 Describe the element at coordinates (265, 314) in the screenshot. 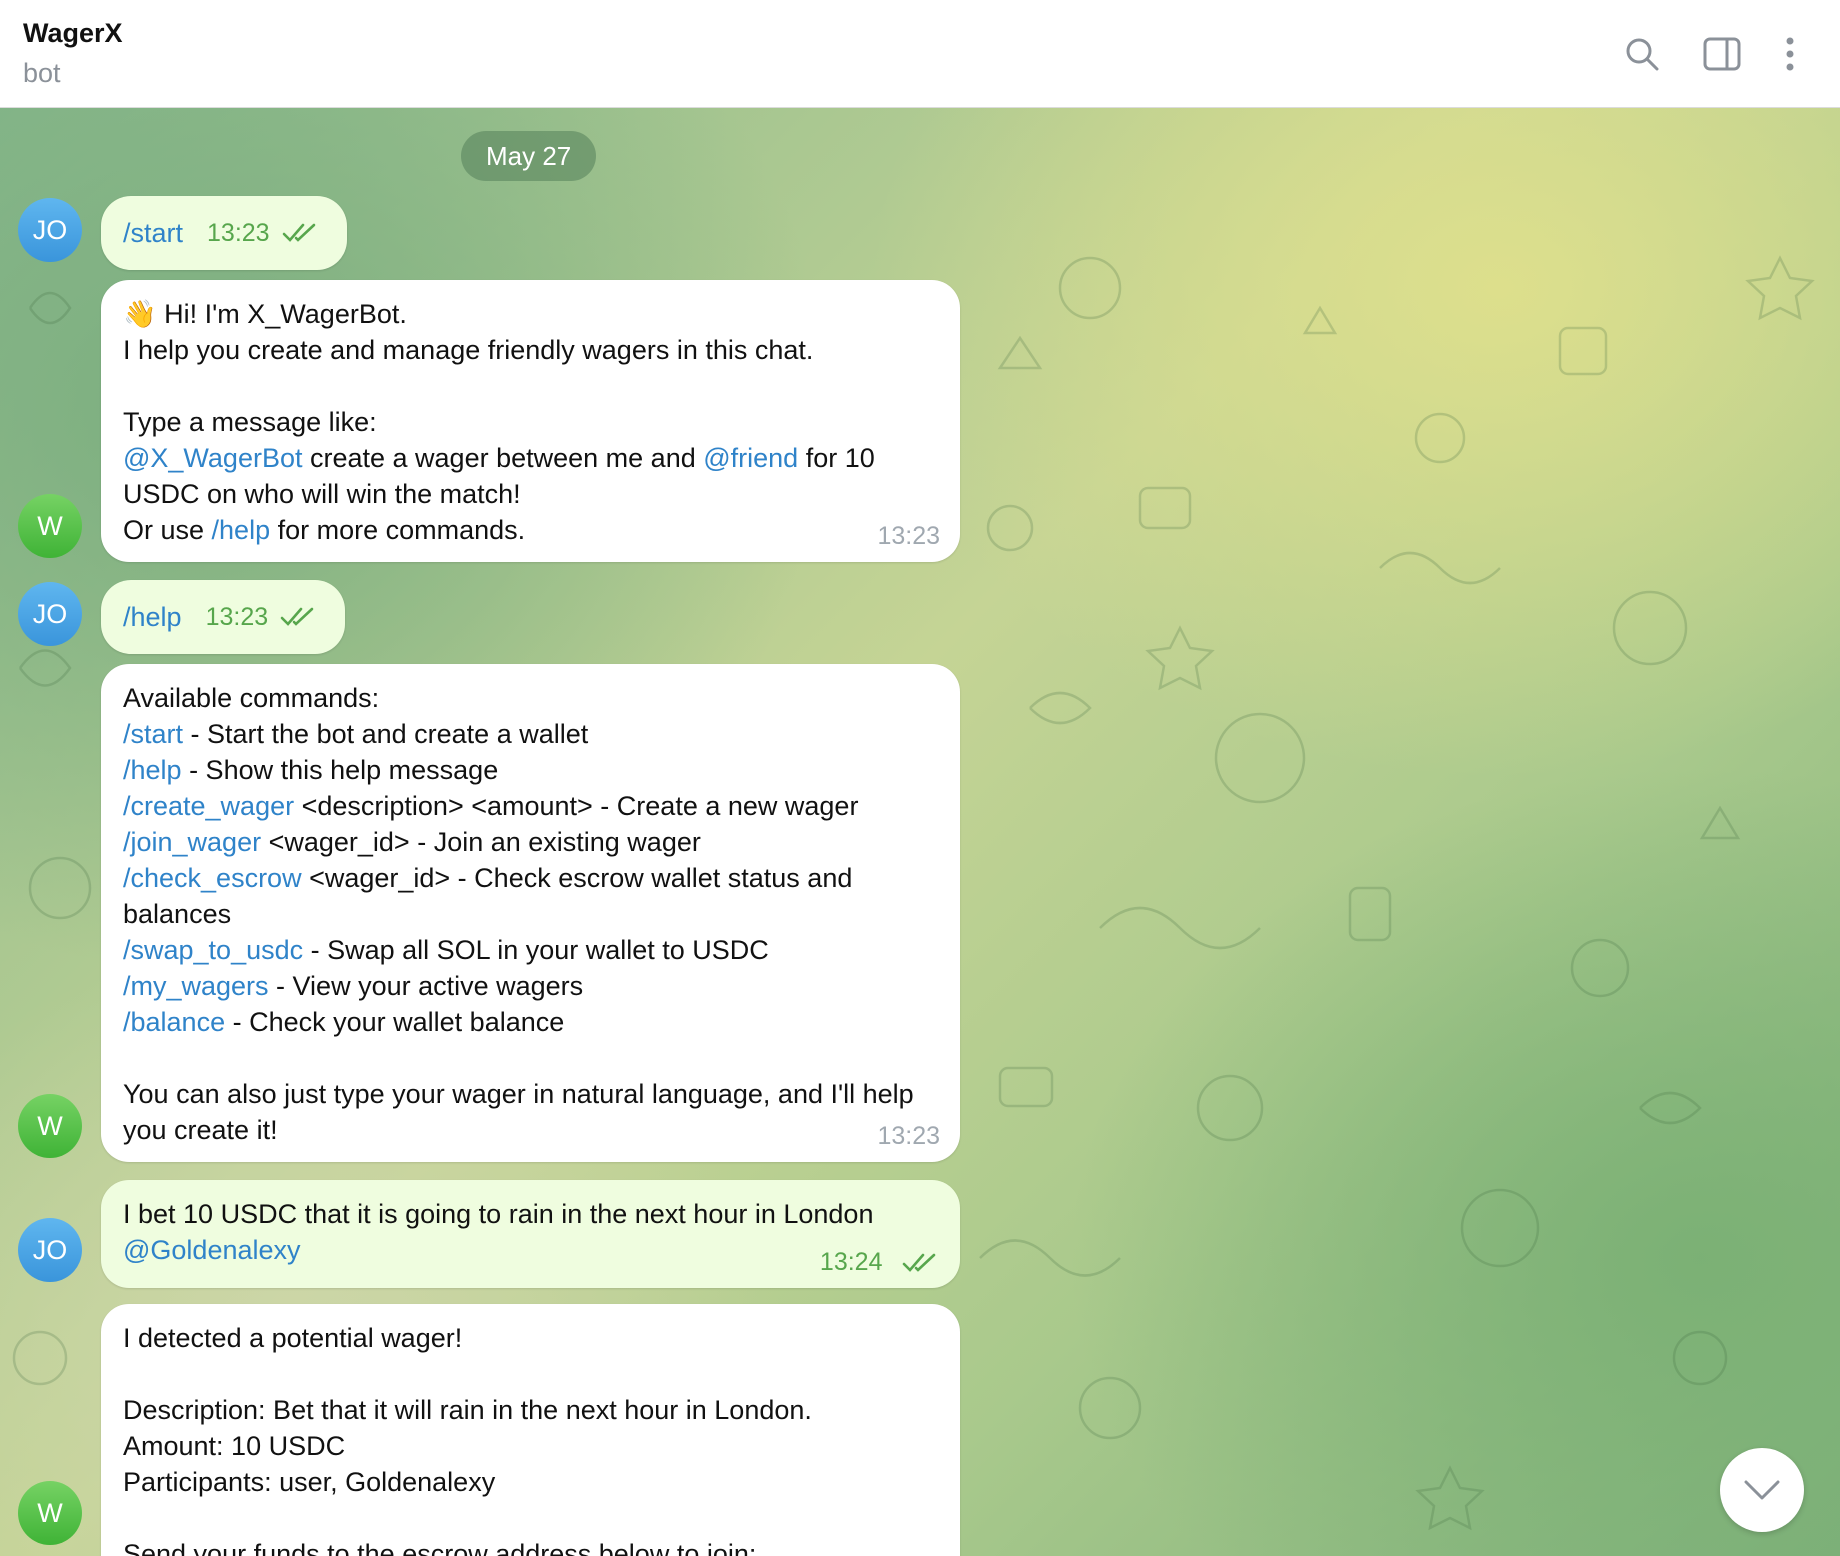

I see `message-line: 👋 Hi! I'm X_WagerBot.` at that location.